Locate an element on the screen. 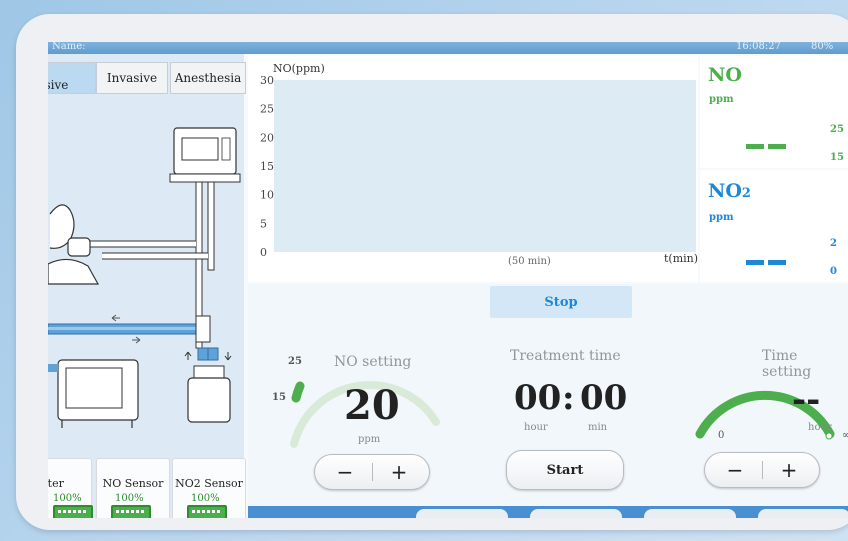 The width and height of the screenshot is (848, 541). no-sensor-card: NO Sensor 100% is located at coordinates (133, 488).